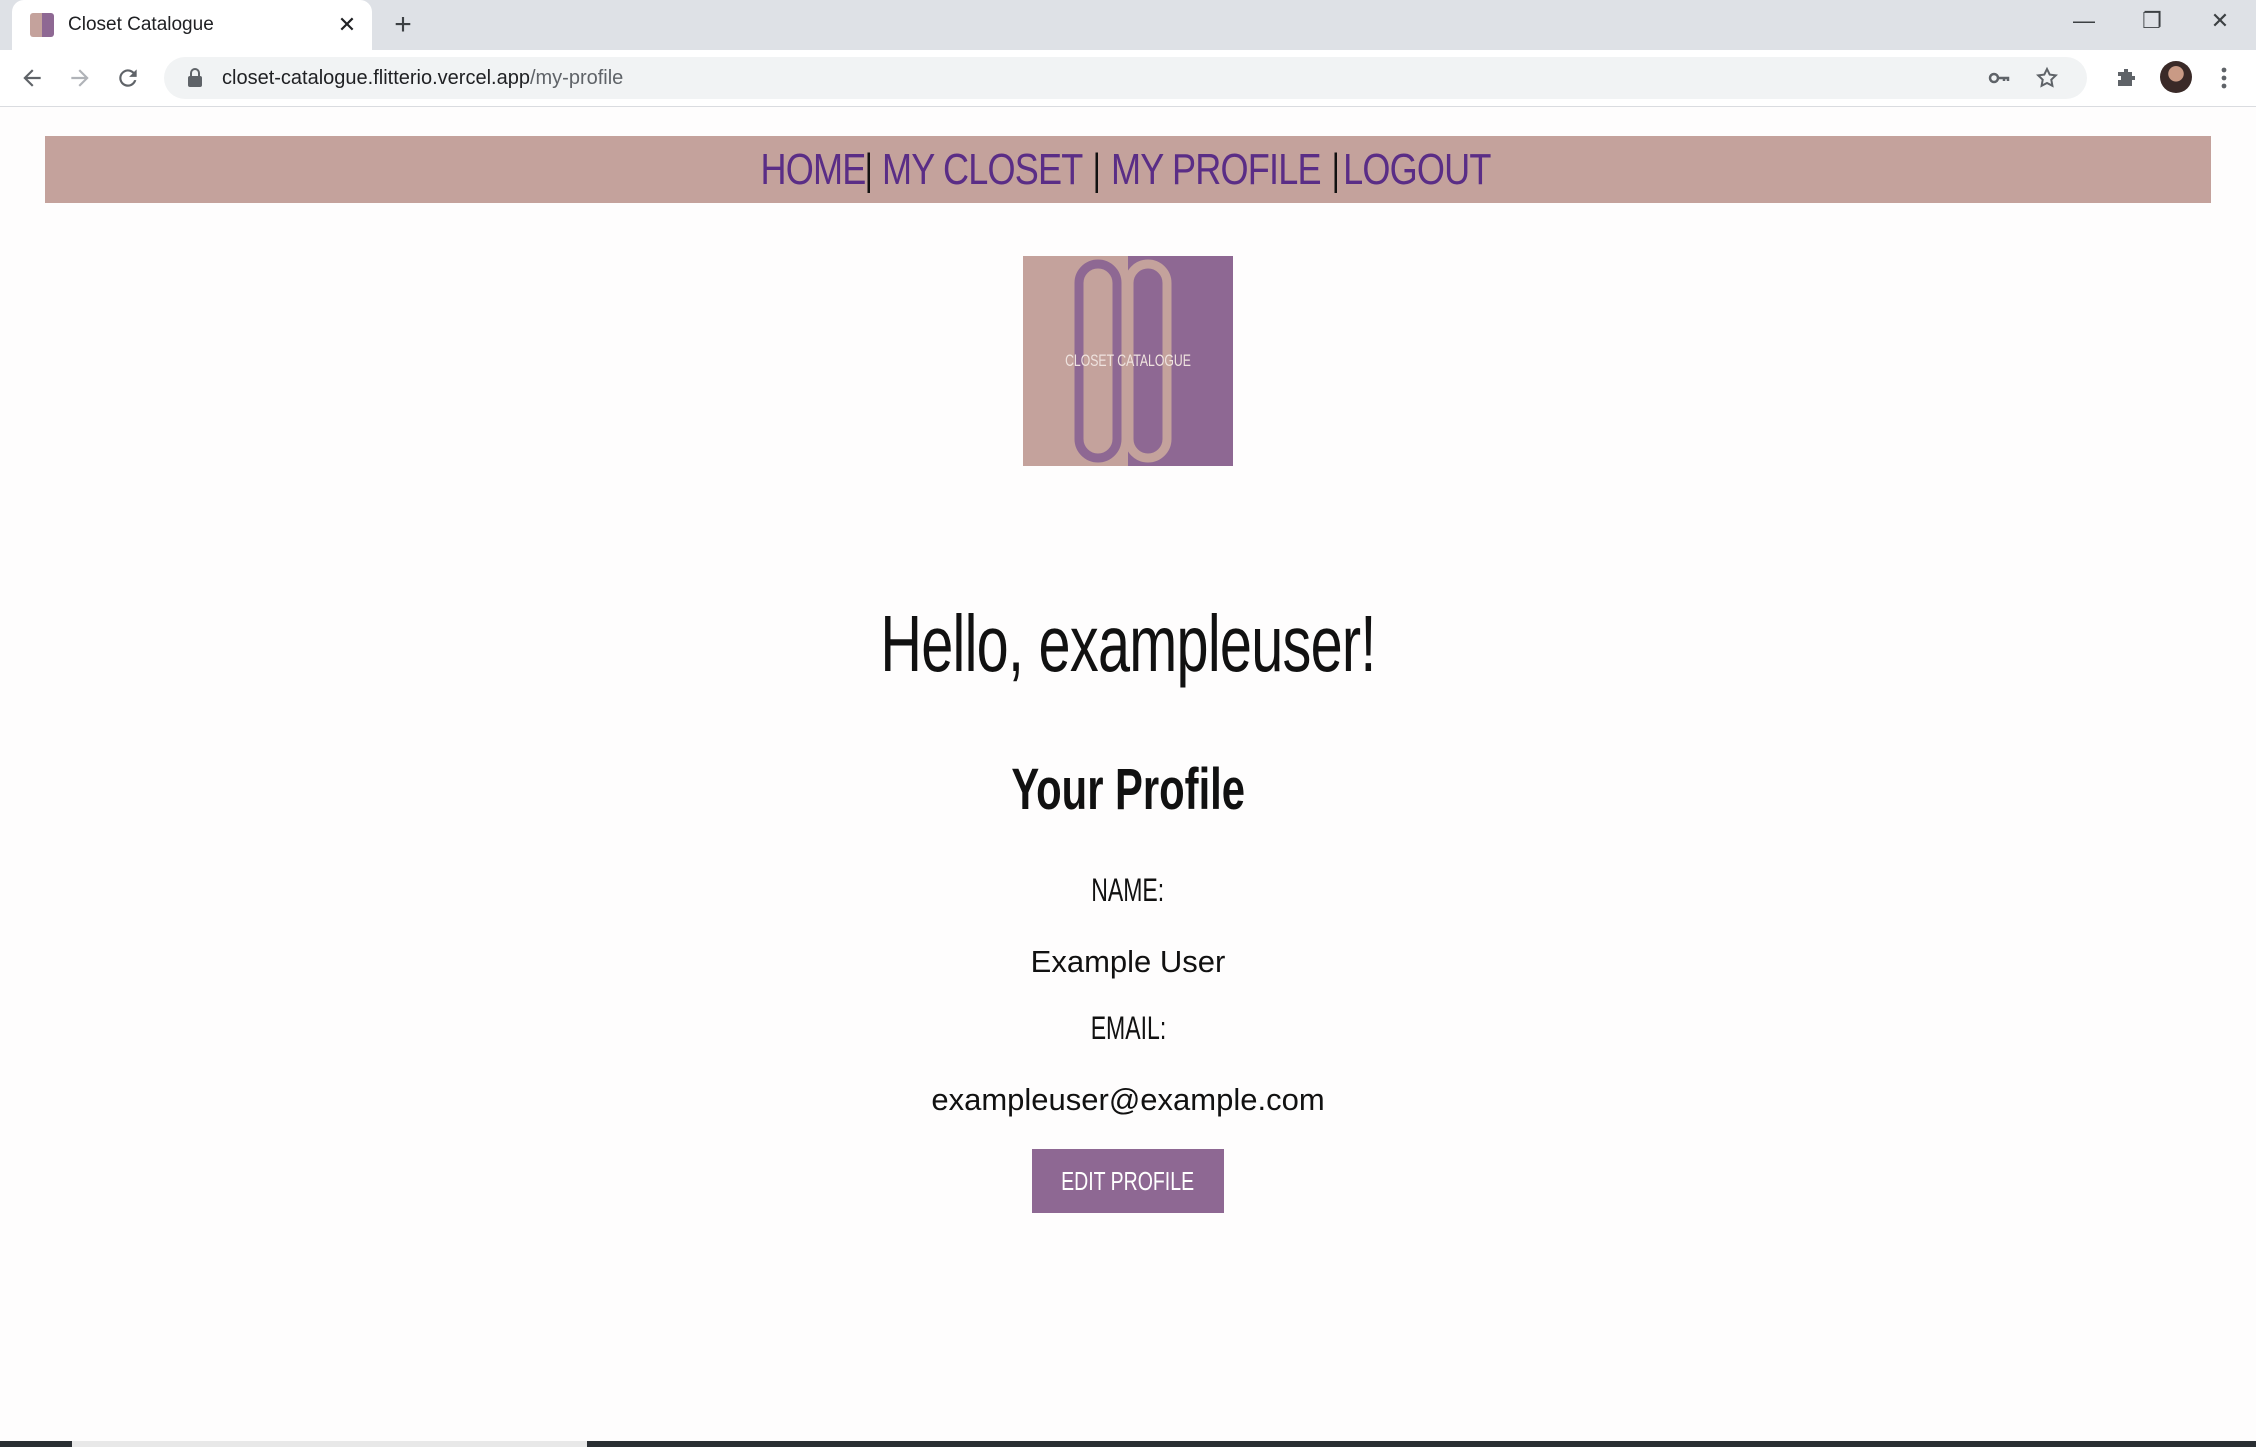  Describe the element at coordinates (376, 77) in the screenshot. I see `url-domain: closet-catalogue.flitterio.vercel.app` at that location.